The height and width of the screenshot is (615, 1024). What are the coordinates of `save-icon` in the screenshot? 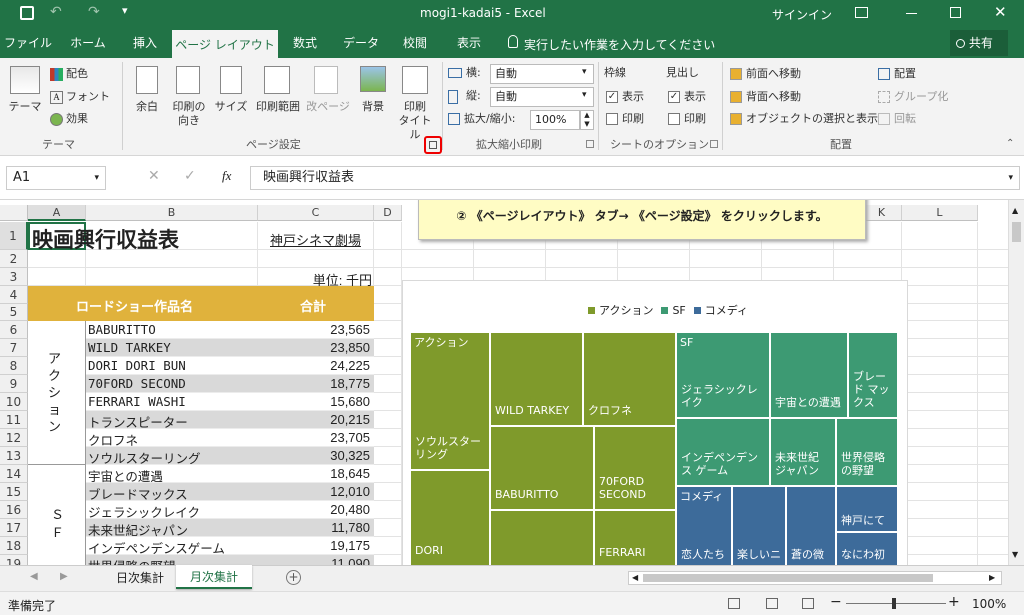 It's located at (27, 13).